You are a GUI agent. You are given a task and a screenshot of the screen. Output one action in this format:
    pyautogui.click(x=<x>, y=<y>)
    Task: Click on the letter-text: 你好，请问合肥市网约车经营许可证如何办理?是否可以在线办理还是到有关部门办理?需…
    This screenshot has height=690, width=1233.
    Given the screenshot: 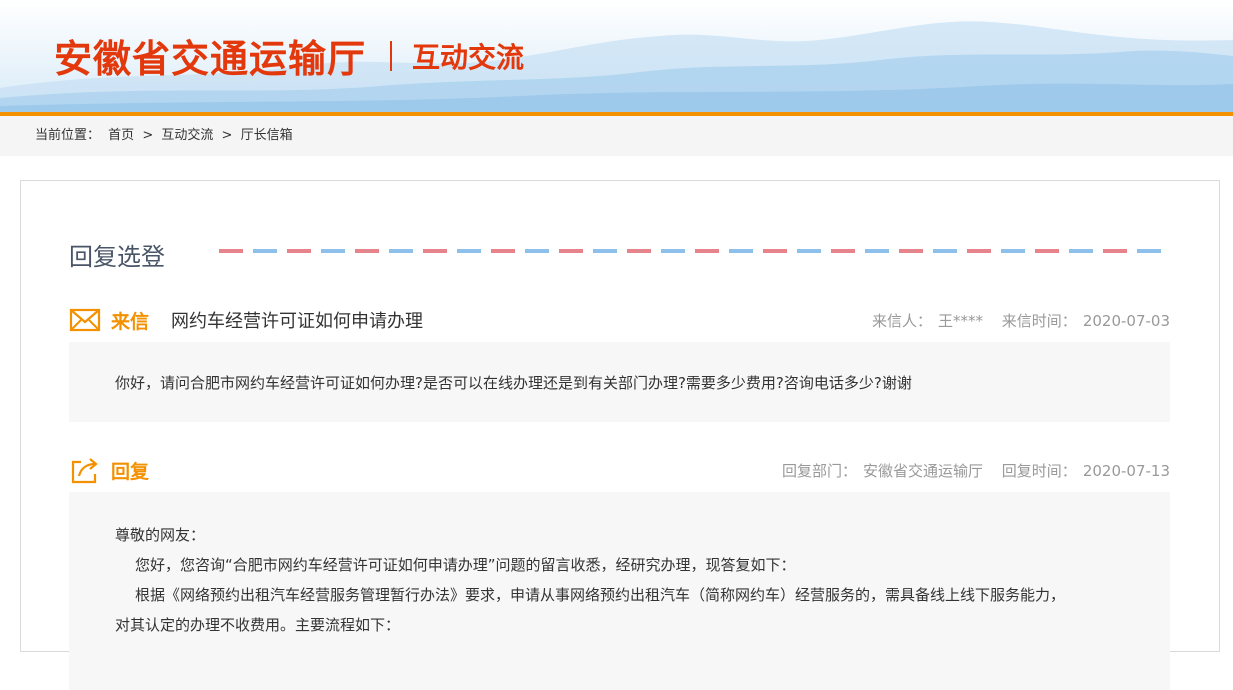 What is the action you would take?
    pyautogui.click(x=513, y=383)
    